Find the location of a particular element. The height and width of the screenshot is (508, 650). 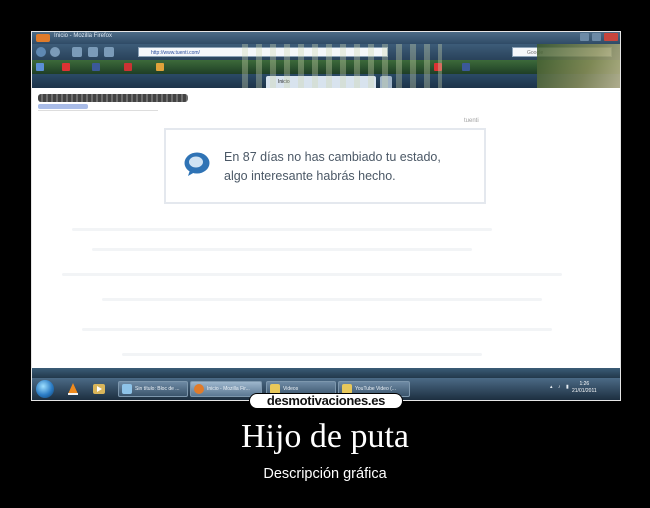

firefox-icon is located at coordinates (199, 389).